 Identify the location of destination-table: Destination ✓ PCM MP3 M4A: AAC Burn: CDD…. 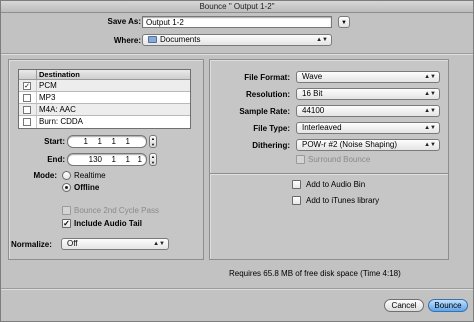
(104, 99).